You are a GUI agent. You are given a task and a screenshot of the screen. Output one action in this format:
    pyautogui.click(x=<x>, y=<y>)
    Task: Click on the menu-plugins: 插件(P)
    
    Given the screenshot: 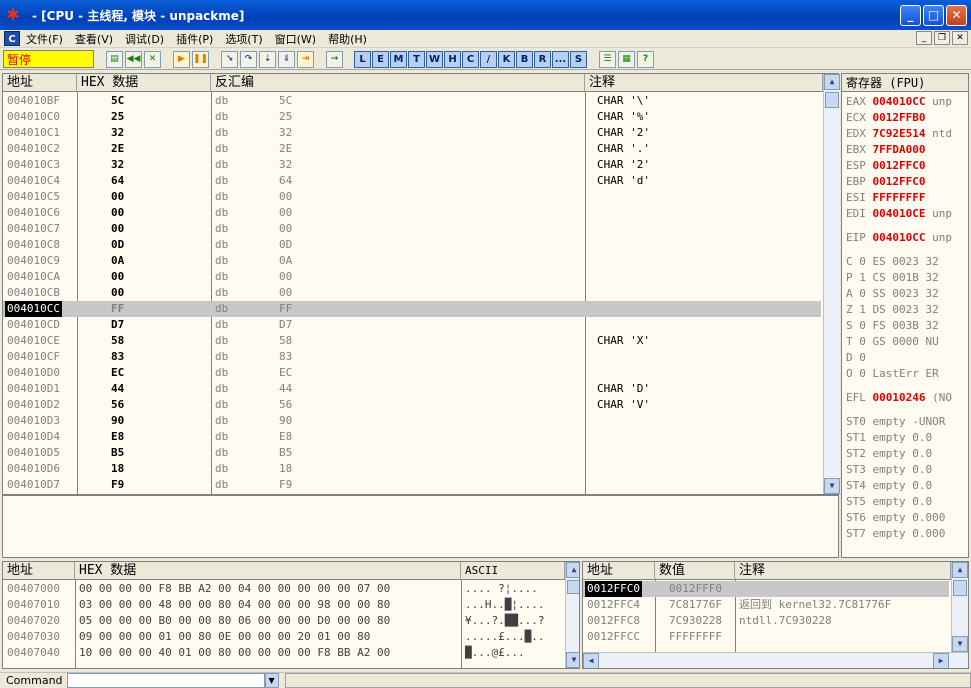 What is the action you would take?
    pyautogui.click(x=194, y=39)
    